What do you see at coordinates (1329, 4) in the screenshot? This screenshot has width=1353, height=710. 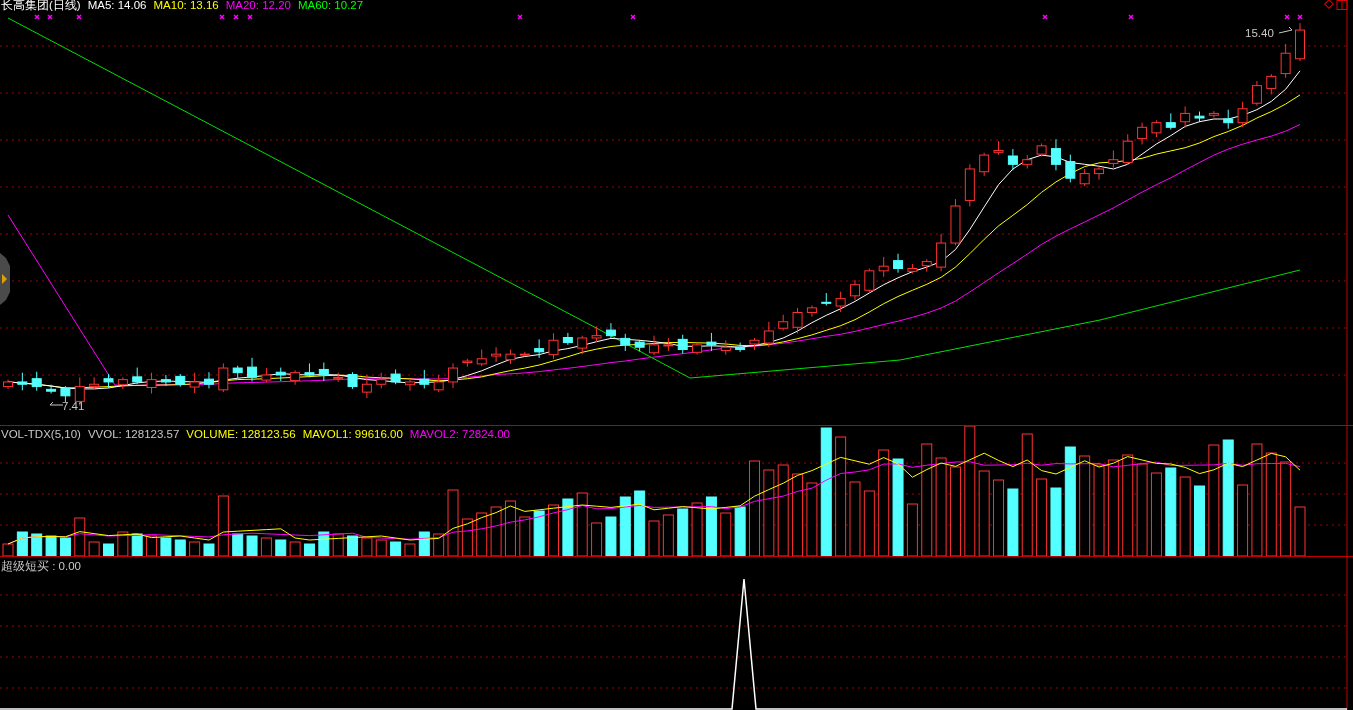 I see `diamond-icon` at bounding box center [1329, 4].